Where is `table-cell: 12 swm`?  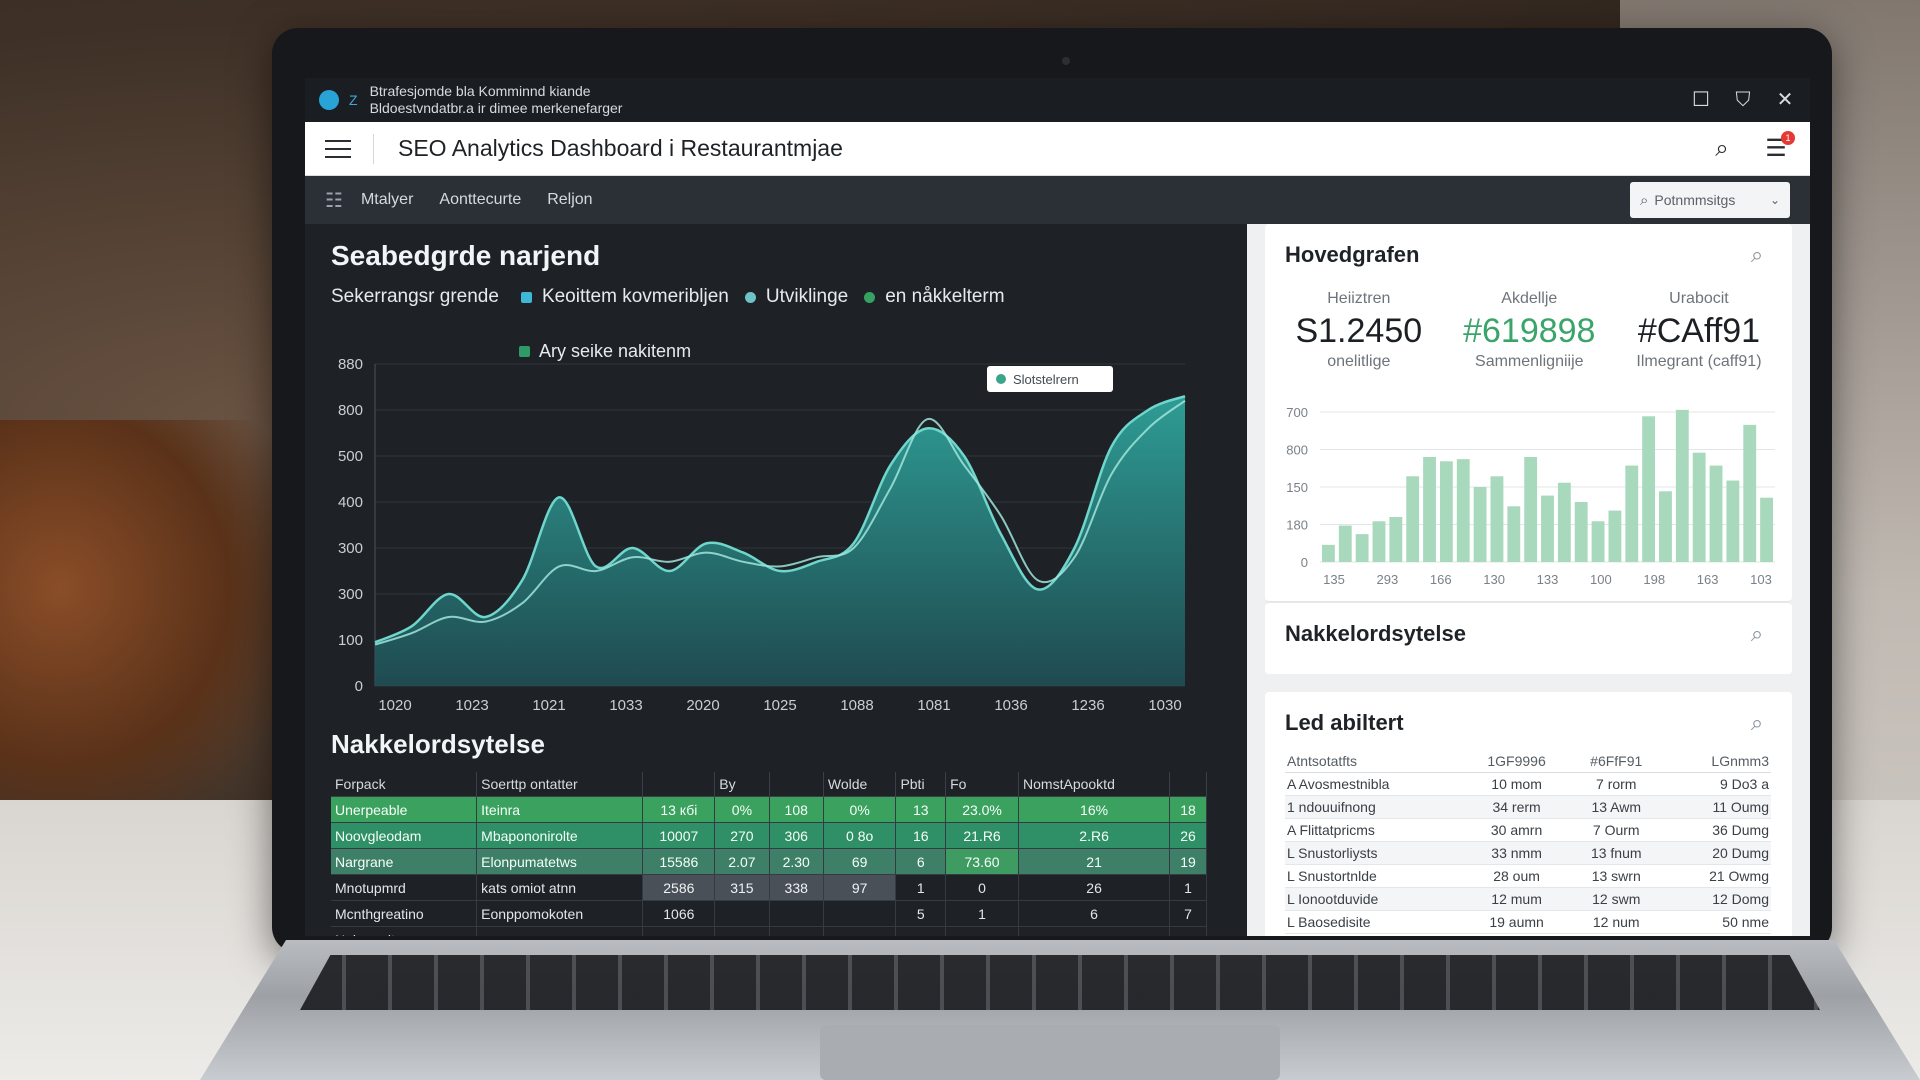
table-cell: 12 swm is located at coordinates (1616, 899).